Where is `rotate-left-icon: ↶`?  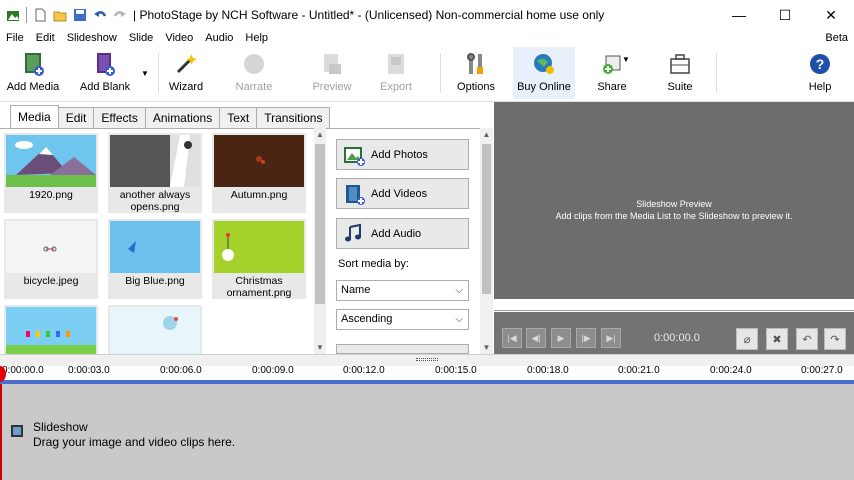
rotate-left-icon: ↶ is located at coordinates (807, 339).